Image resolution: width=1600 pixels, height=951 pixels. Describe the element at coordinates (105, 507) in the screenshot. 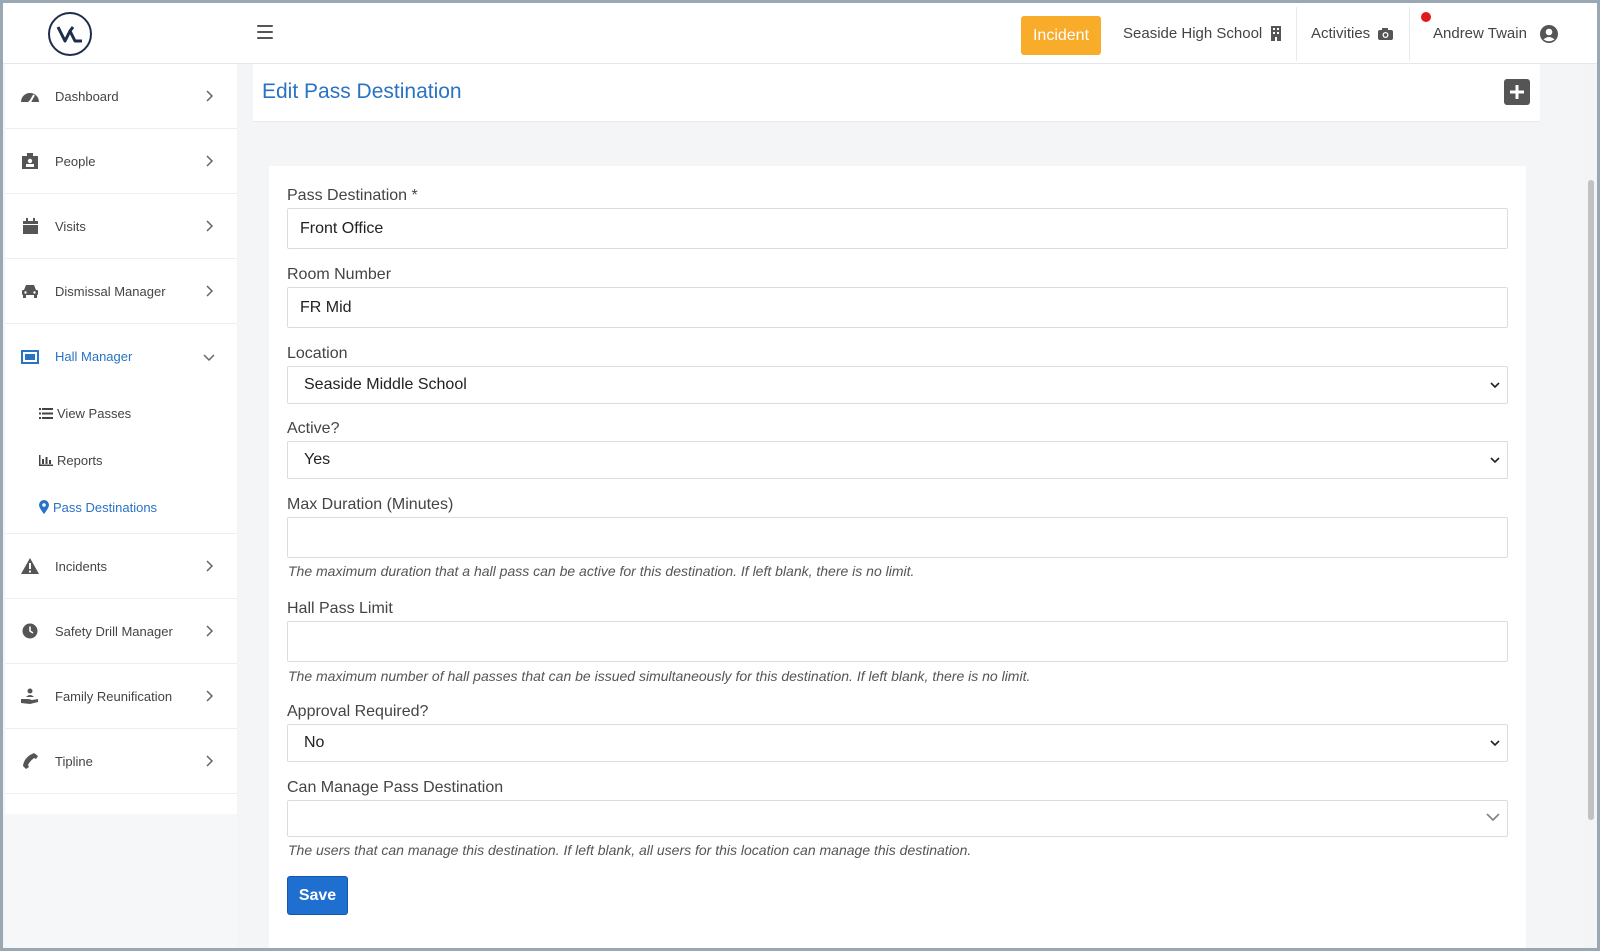

I see `subitem-label: Pass Destinations` at that location.